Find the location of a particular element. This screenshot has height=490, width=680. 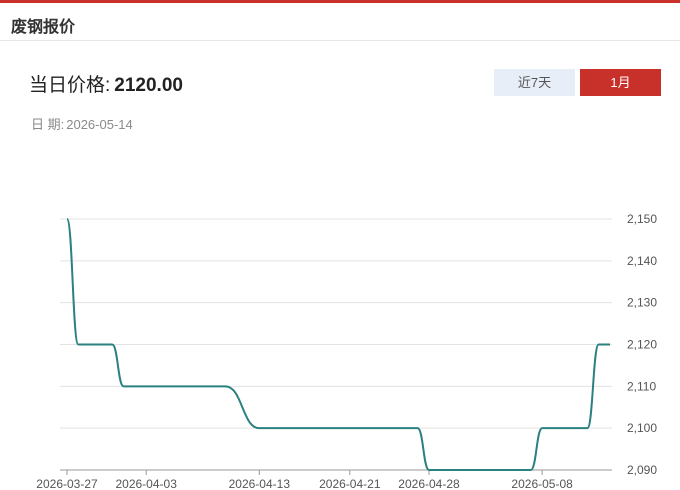

x-tick-label: 2026-04-21 is located at coordinates (350, 483).